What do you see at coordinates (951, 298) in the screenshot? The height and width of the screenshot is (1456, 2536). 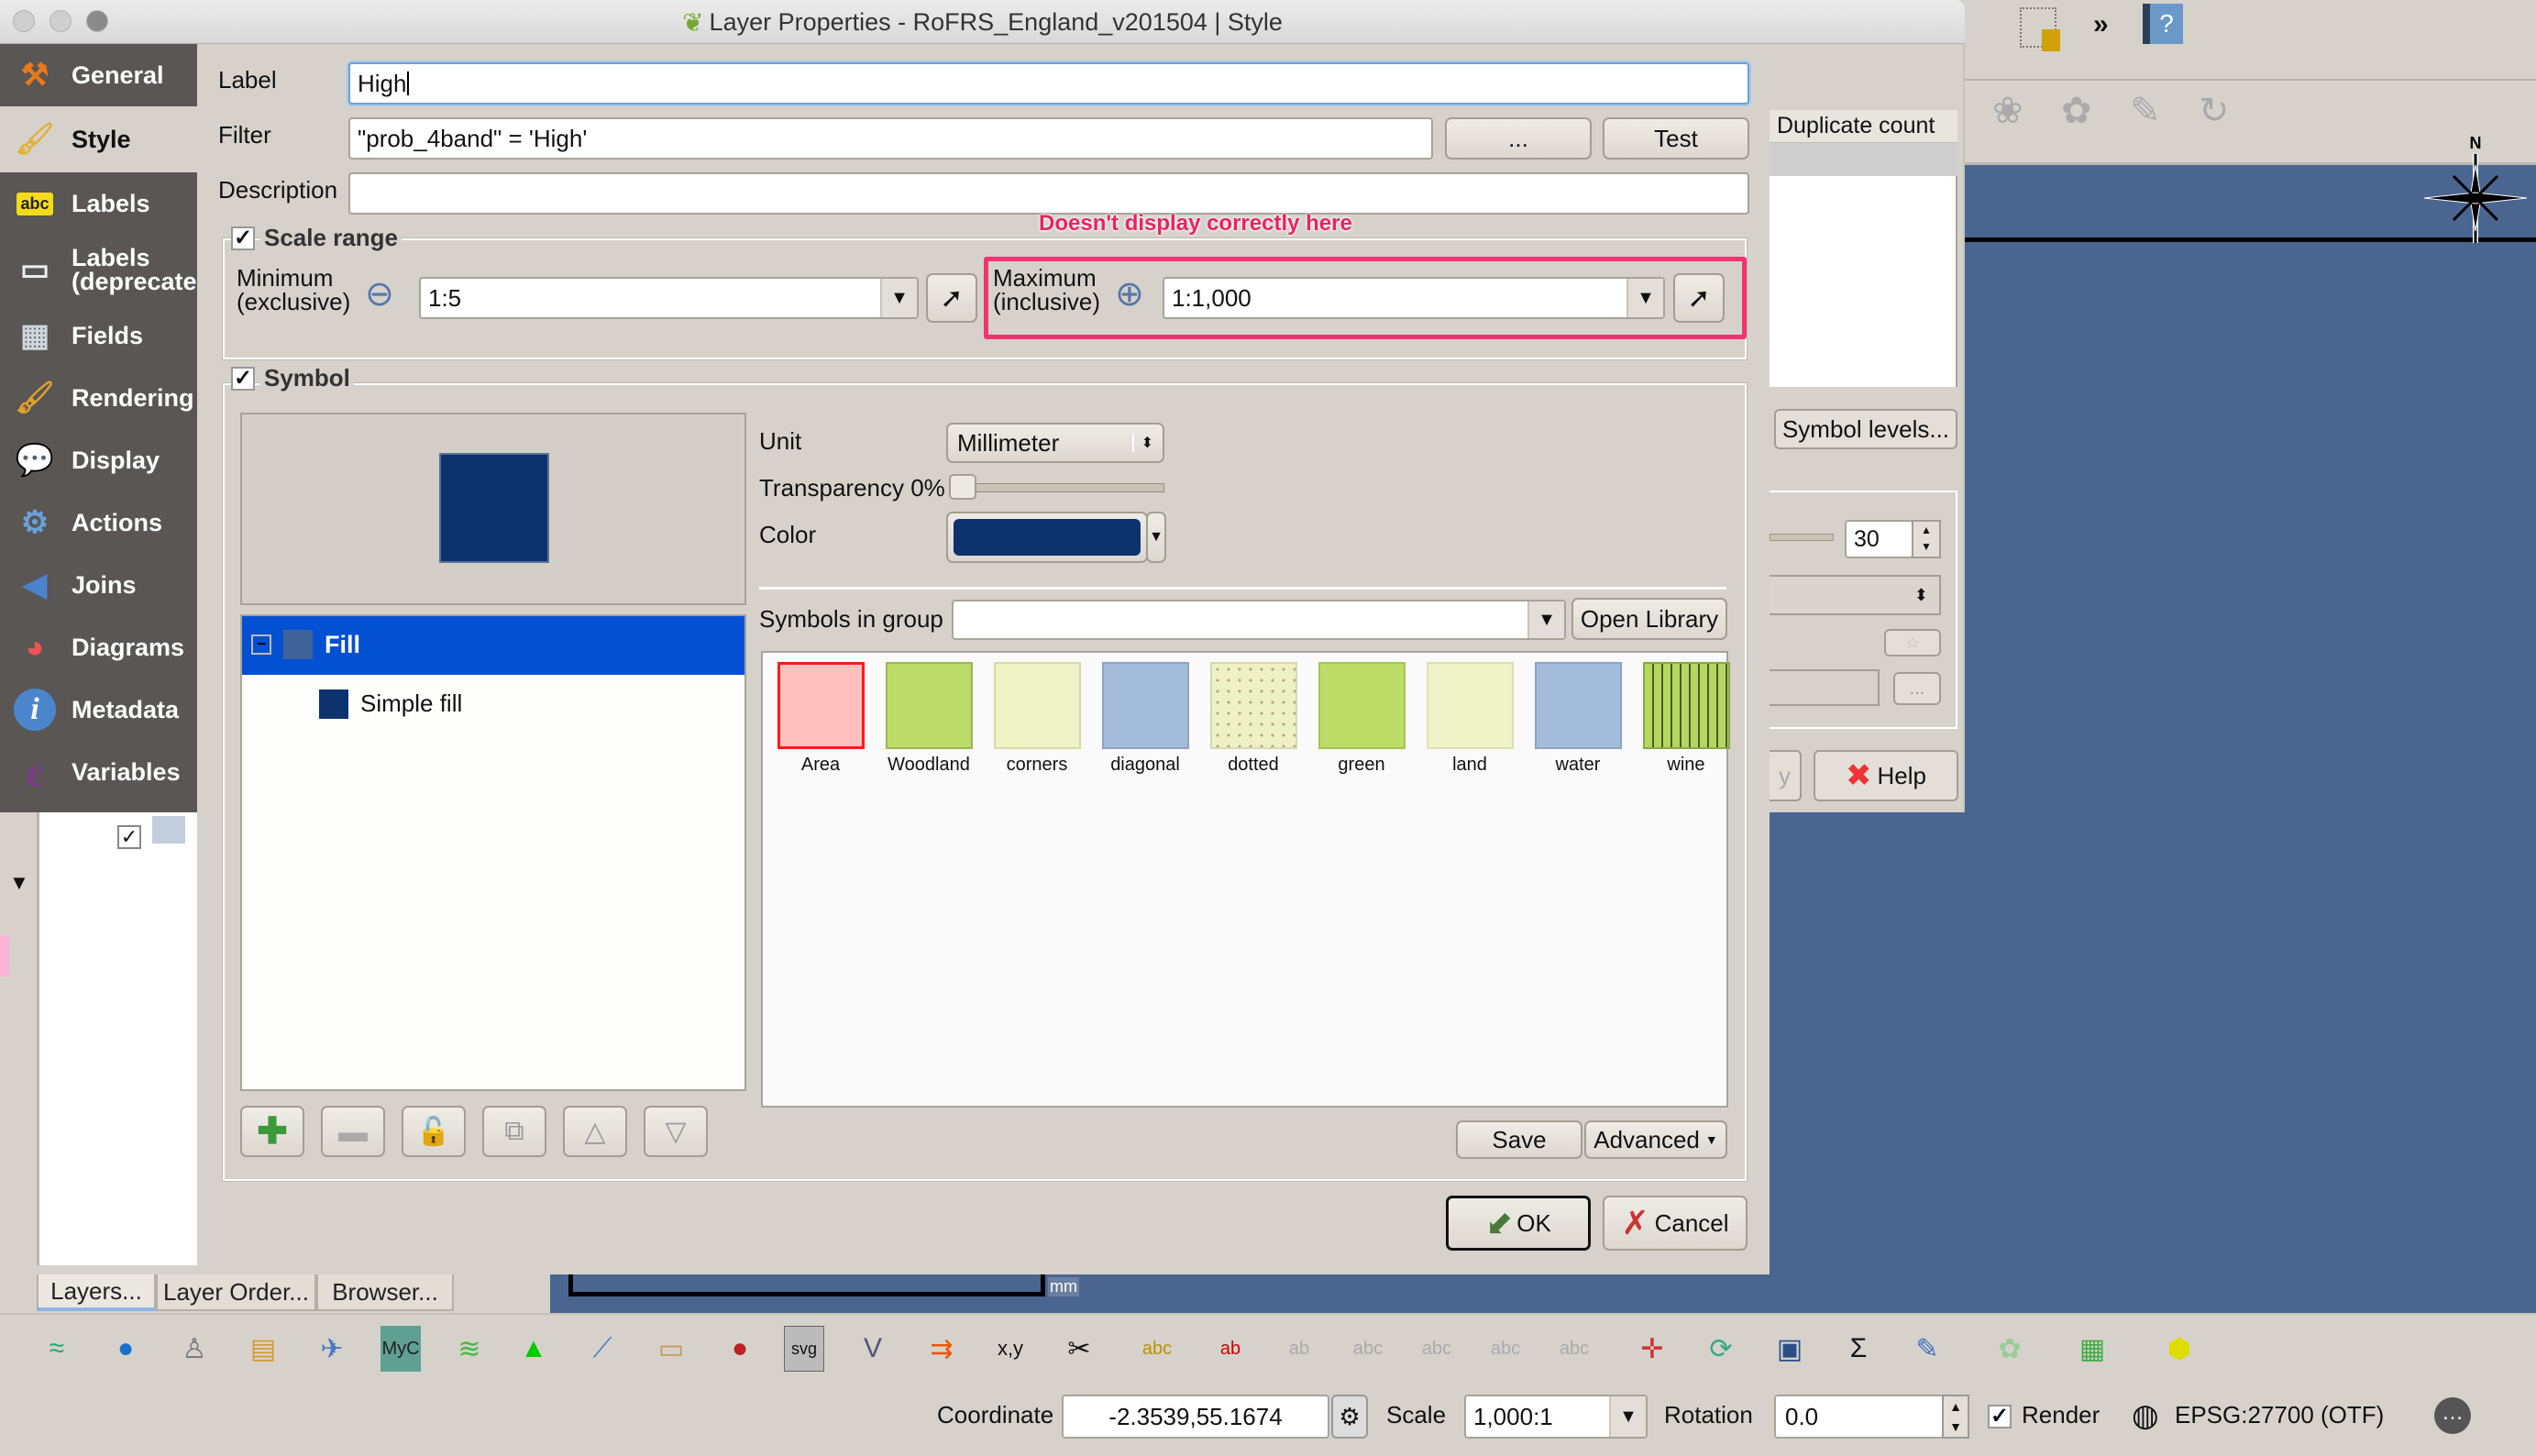 I see `set-current-scale-min-button: ➚` at bounding box center [951, 298].